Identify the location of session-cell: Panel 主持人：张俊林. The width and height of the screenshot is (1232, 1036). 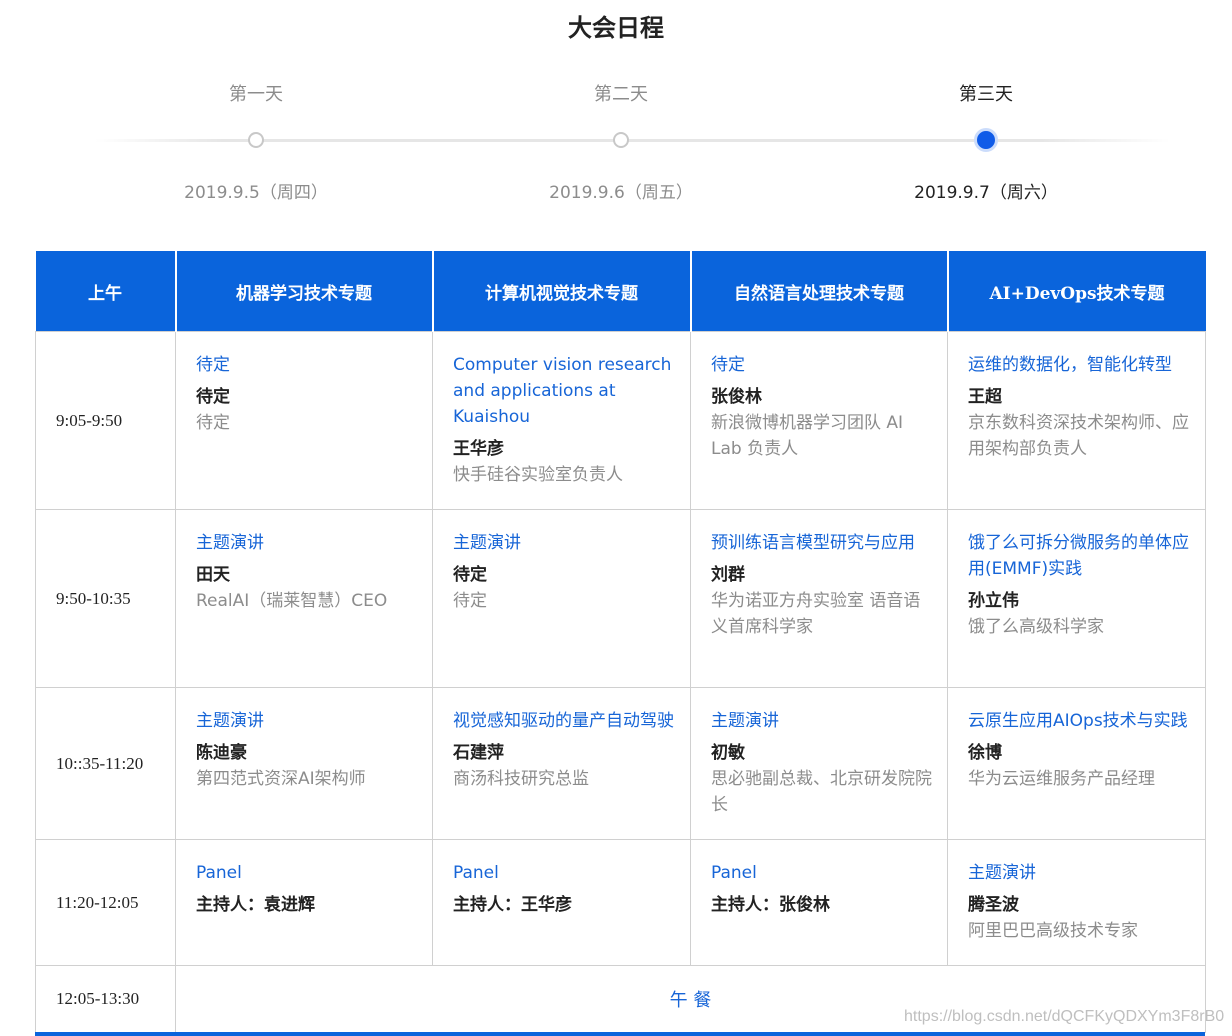
(819, 902).